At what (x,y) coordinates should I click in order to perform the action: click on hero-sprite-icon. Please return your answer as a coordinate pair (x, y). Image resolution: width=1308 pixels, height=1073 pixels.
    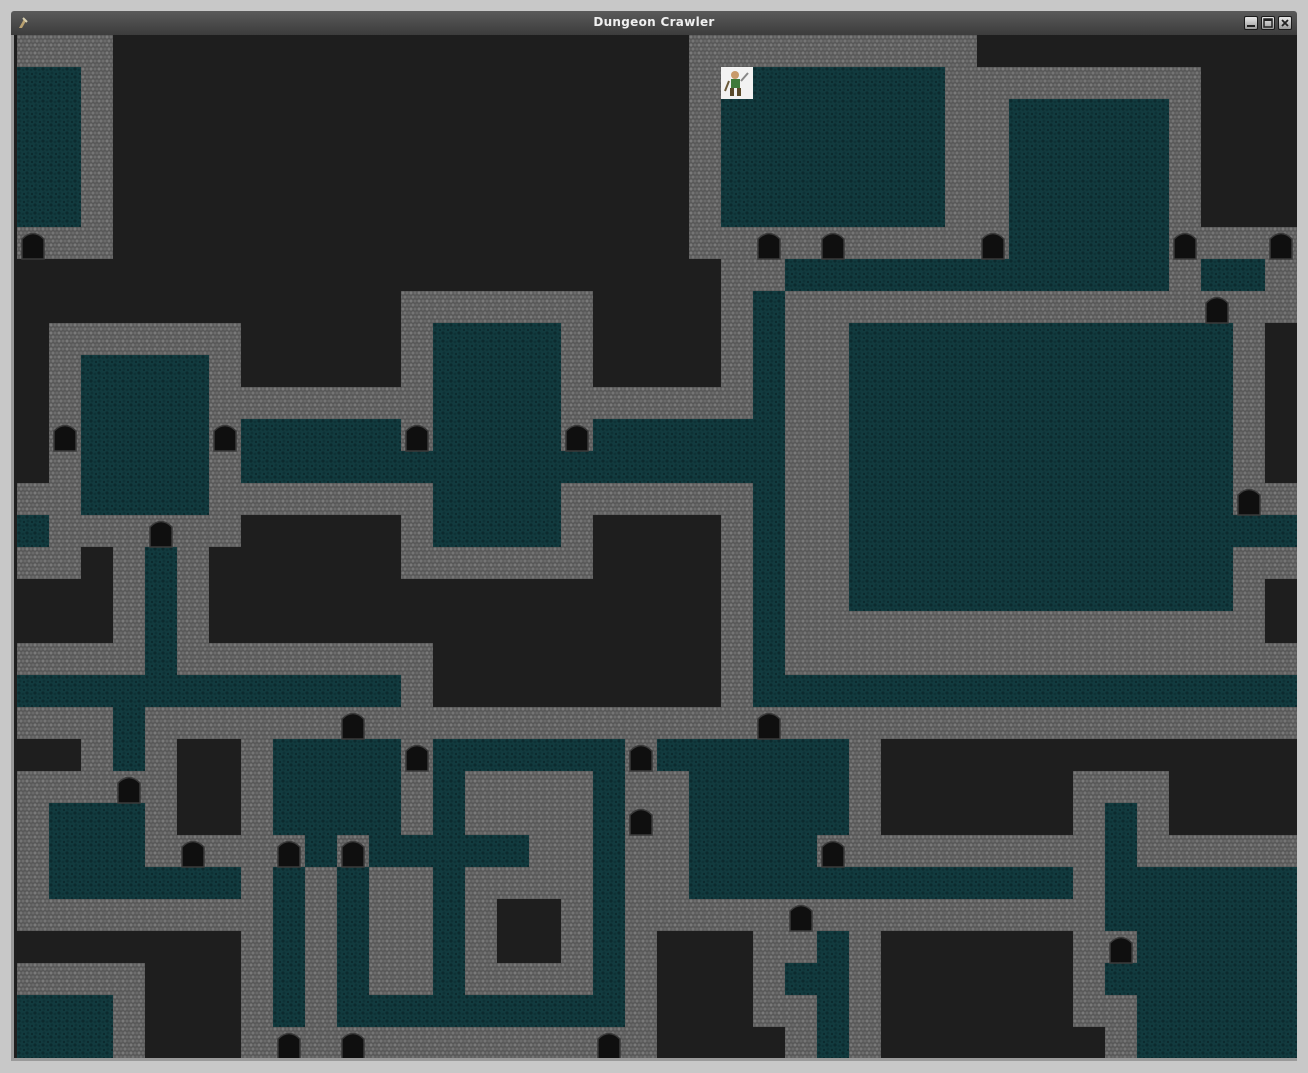
    Looking at the image, I should click on (737, 83).